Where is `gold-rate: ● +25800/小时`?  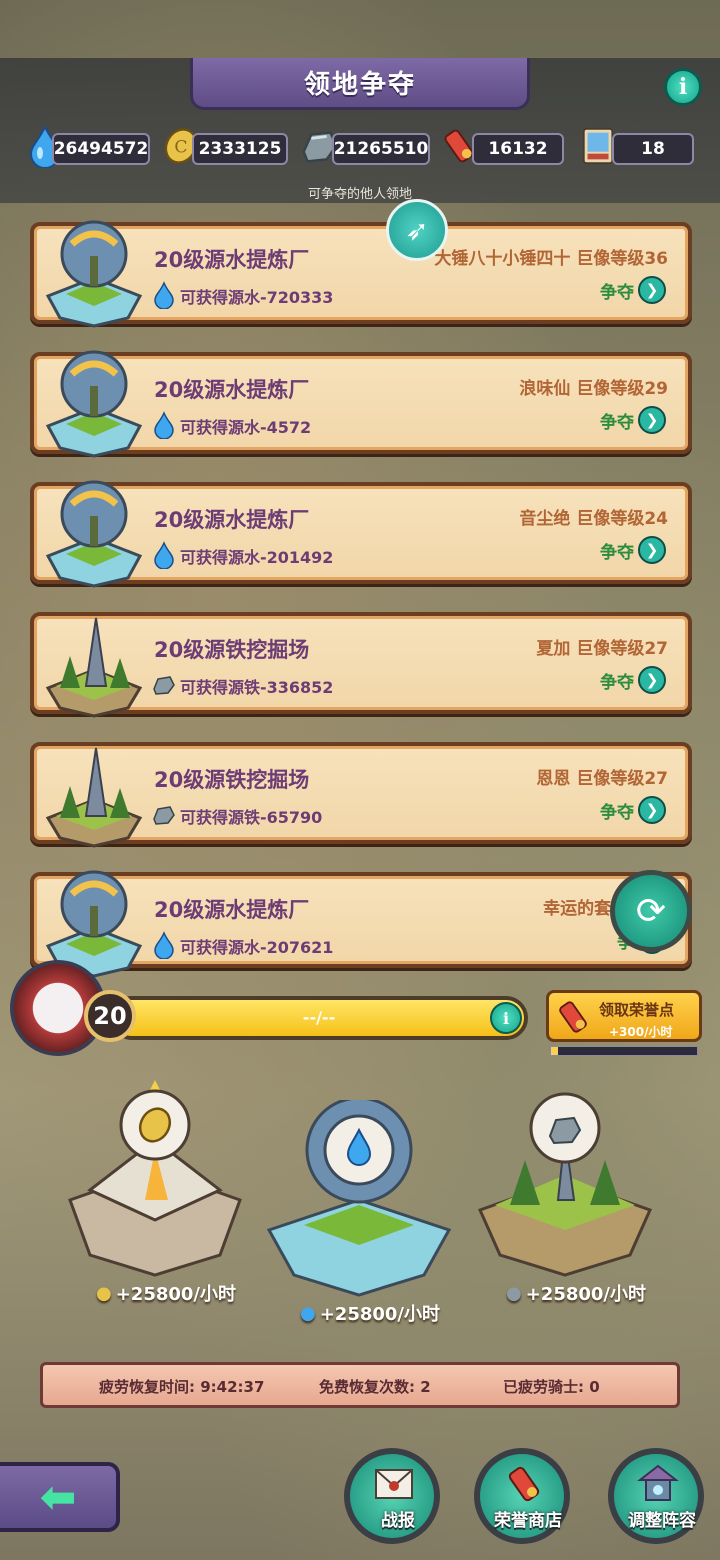 gold-rate: ● +25800/小时 is located at coordinates (166, 1293).